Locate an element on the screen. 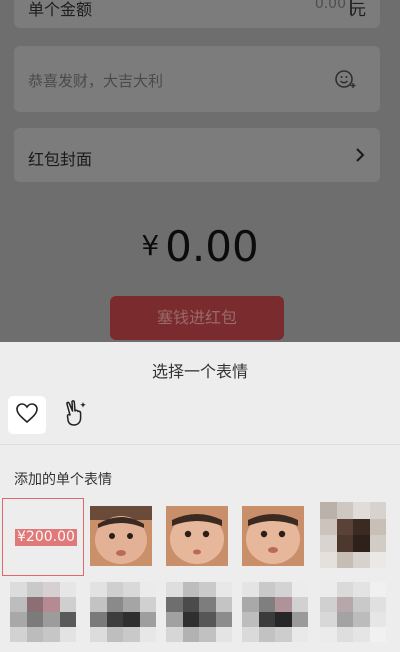 This screenshot has height=652, width=400. sticker-amount-text: ¥200.00 is located at coordinates (46, 537).